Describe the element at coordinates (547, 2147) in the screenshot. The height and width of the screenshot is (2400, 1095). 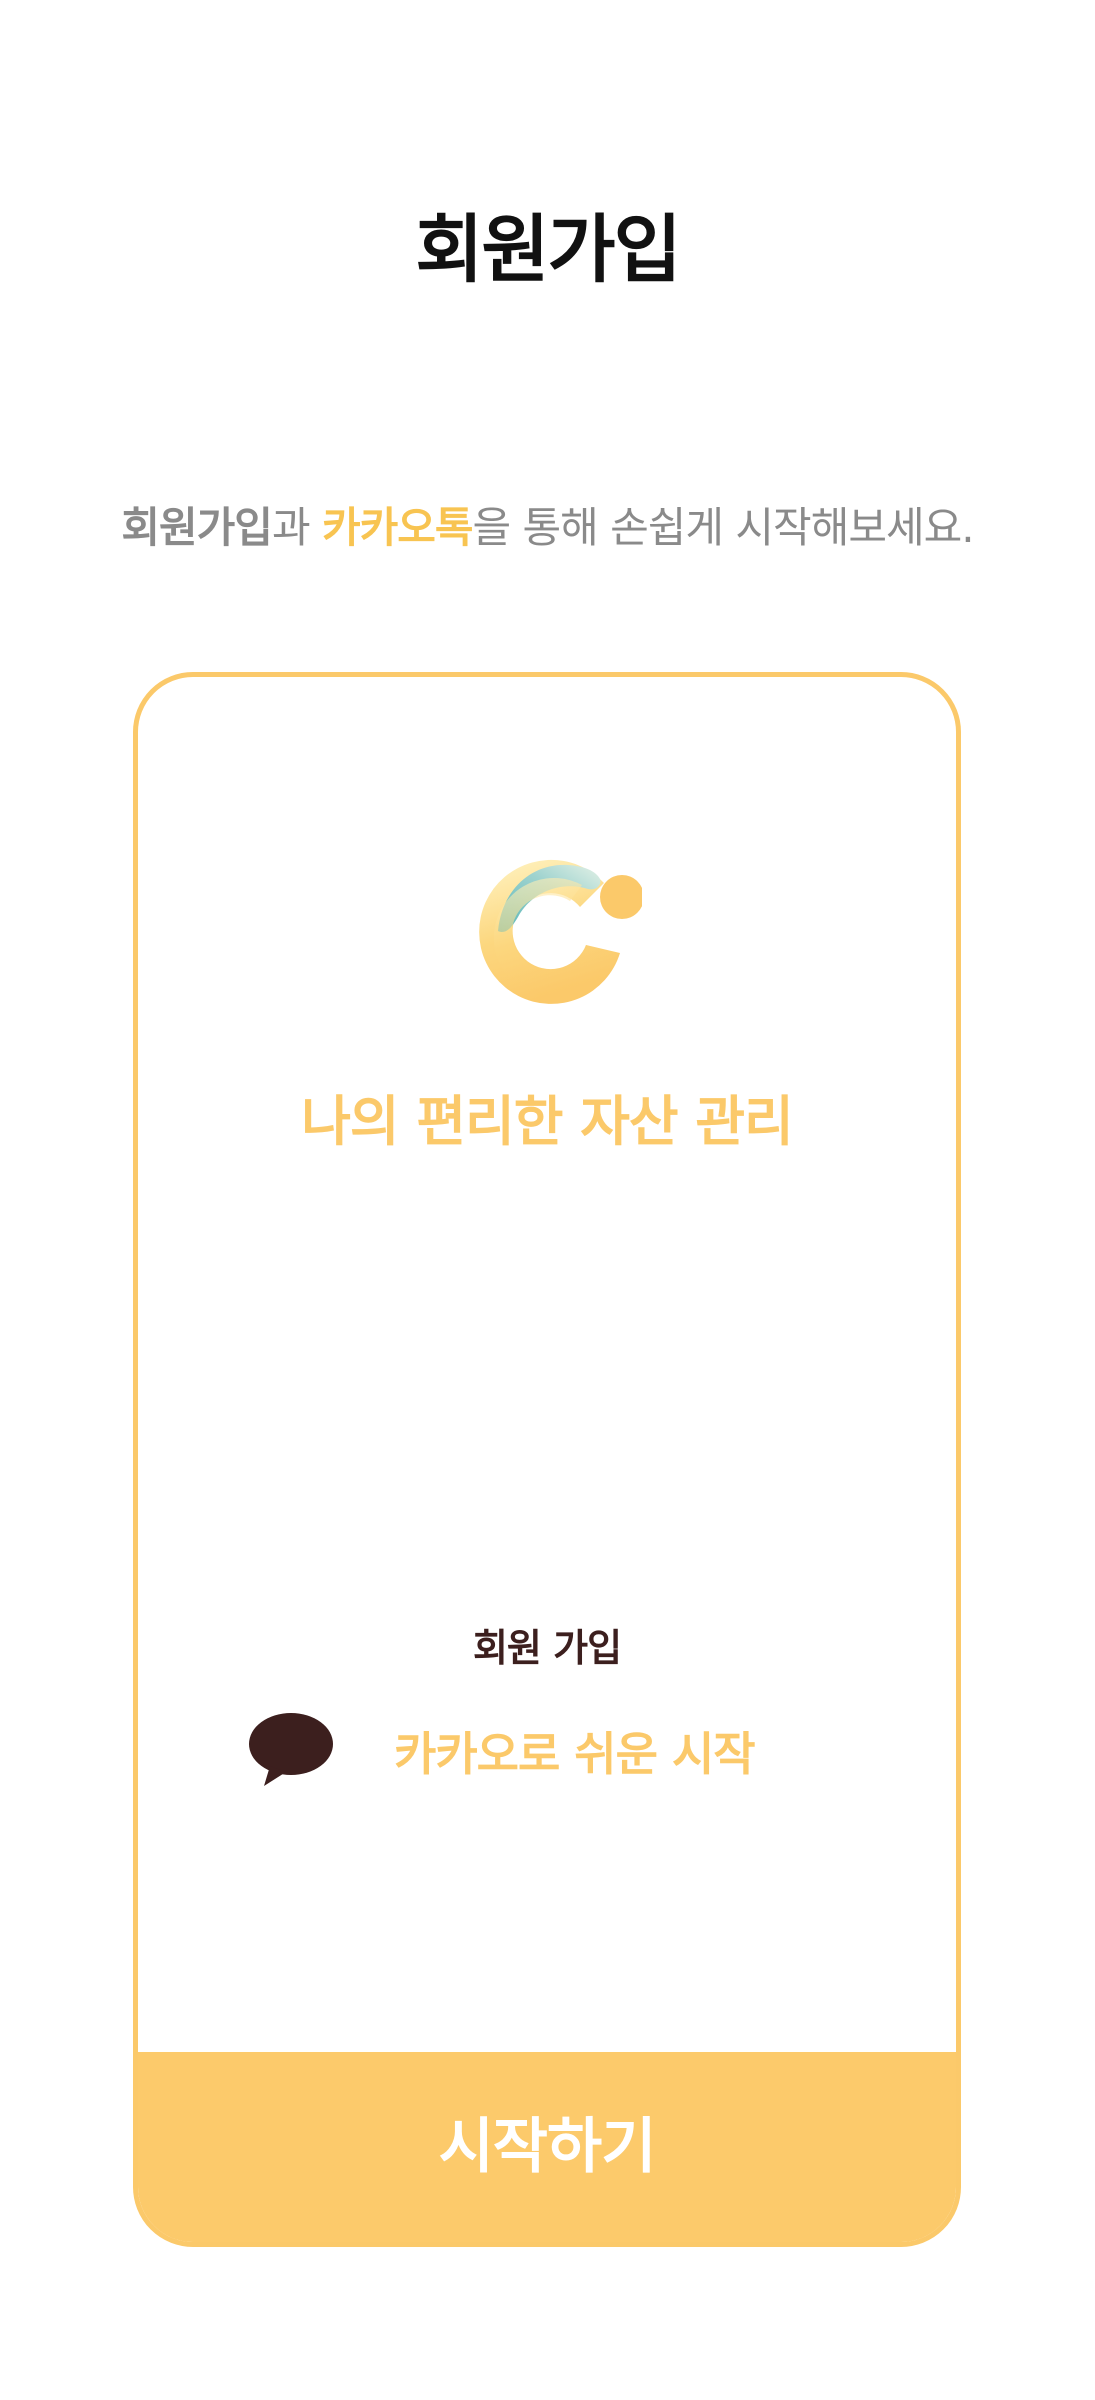
I see `start-button: 시작하기` at that location.